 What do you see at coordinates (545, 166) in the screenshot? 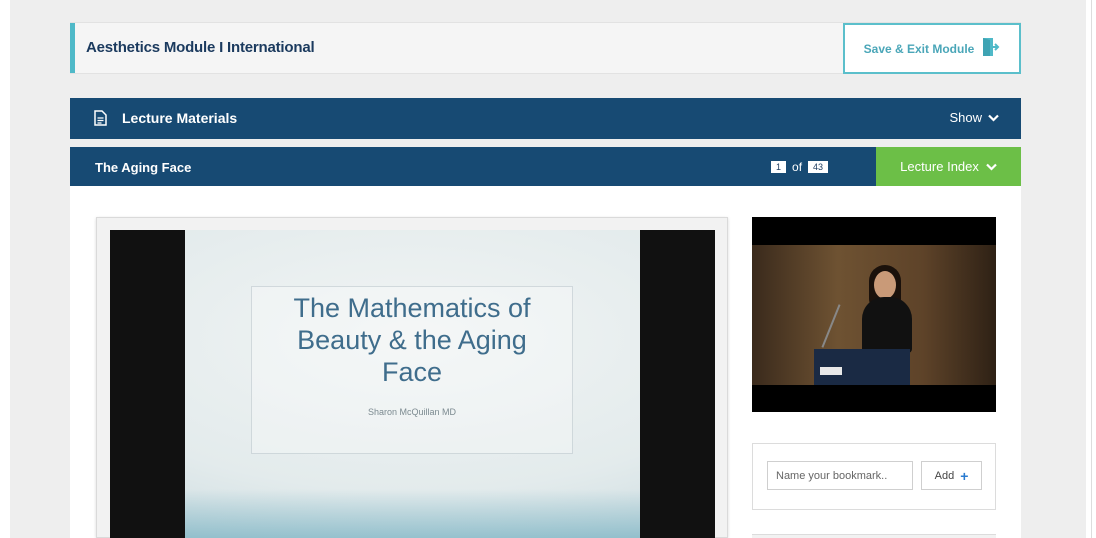
I see `lecture-bar: The Aging Face 1 of 43 Lecture Index` at bounding box center [545, 166].